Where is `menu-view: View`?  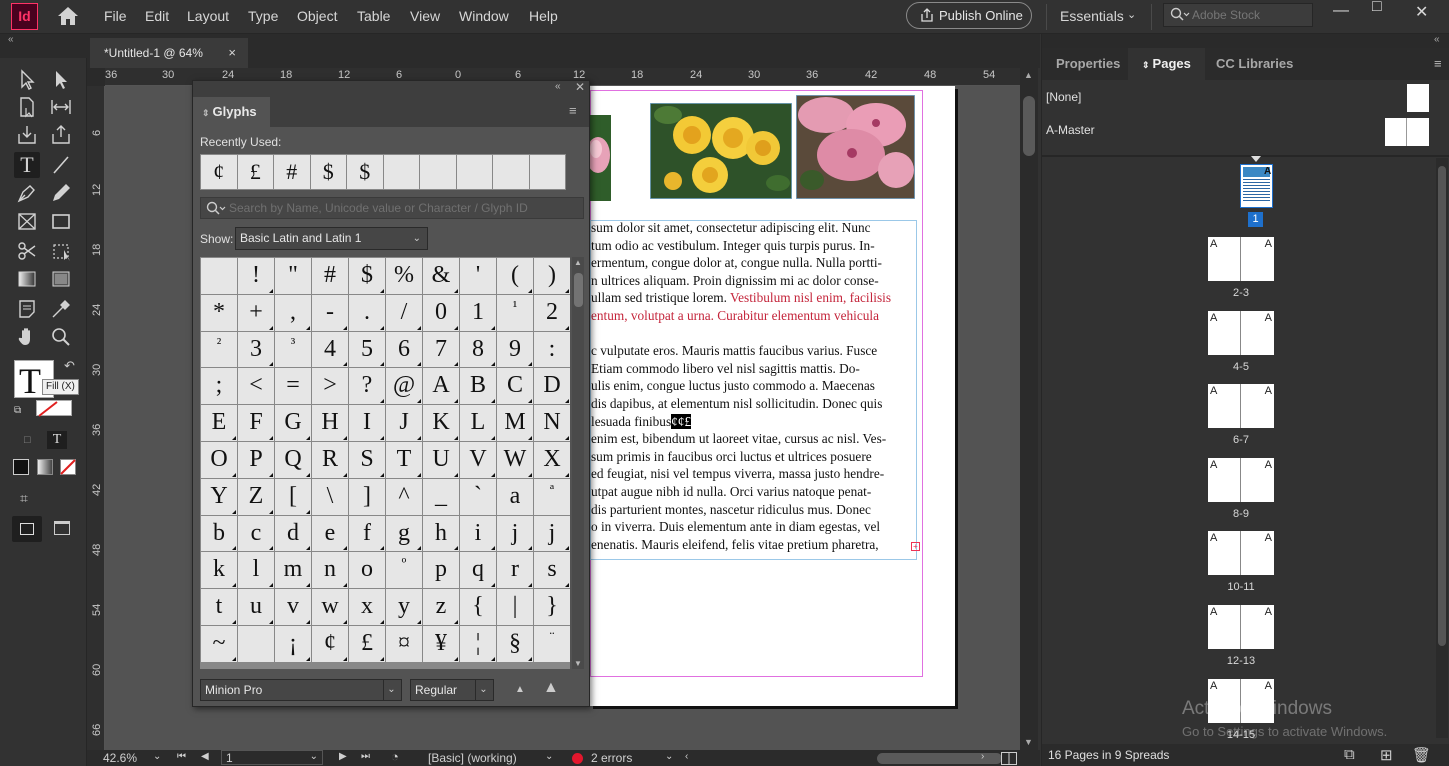
menu-view: View is located at coordinates (425, 16).